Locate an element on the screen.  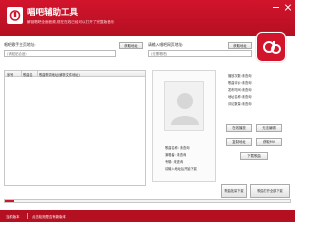
app-subtitle: 解锁唱吧全面音频,现在在线已经可以打开了完整版音乐 is located at coordinates (71, 22).